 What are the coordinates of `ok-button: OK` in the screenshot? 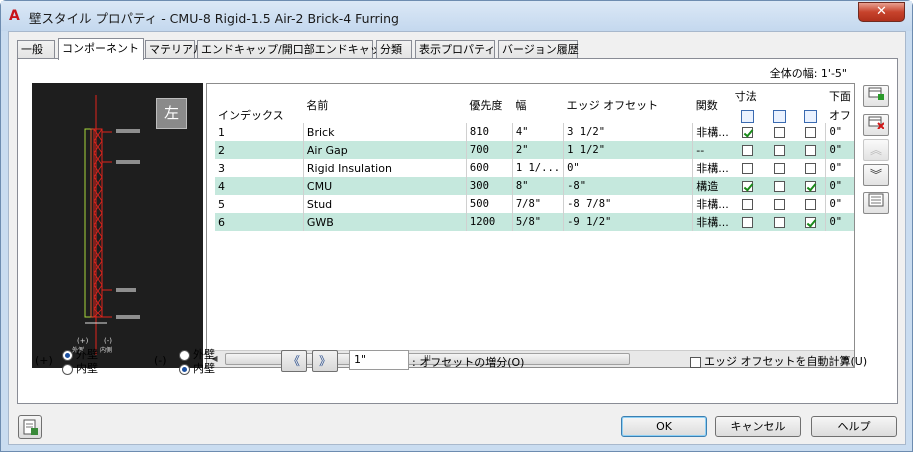 It's located at (664, 426).